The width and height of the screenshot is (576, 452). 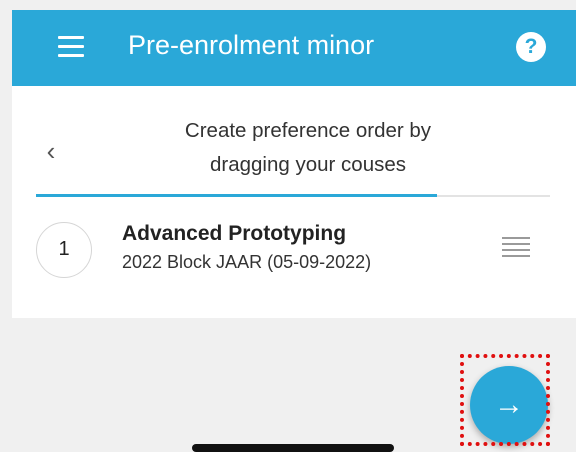 What do you see at coordinates (236, 195) in the screenshot?
I see `progress-fill` at bounding box center [236, 195].